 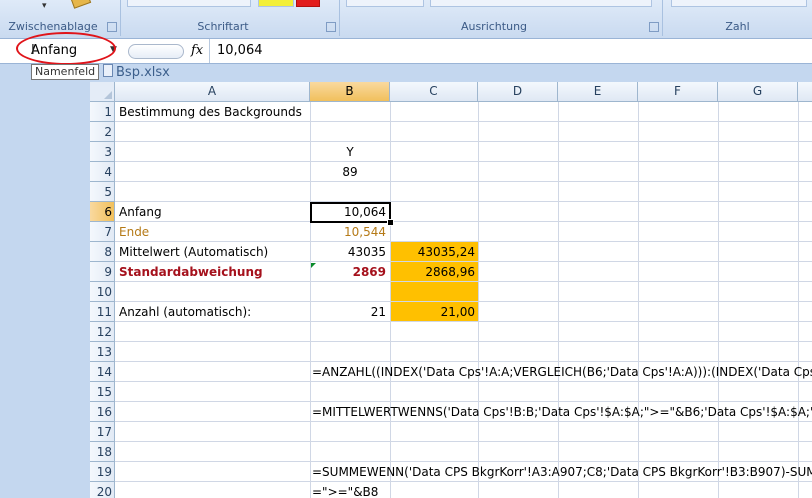 What do you see at coordinates (276, 3) in the screenshot?
I see `highlight-color-icon` at bounding box center [276, 3].